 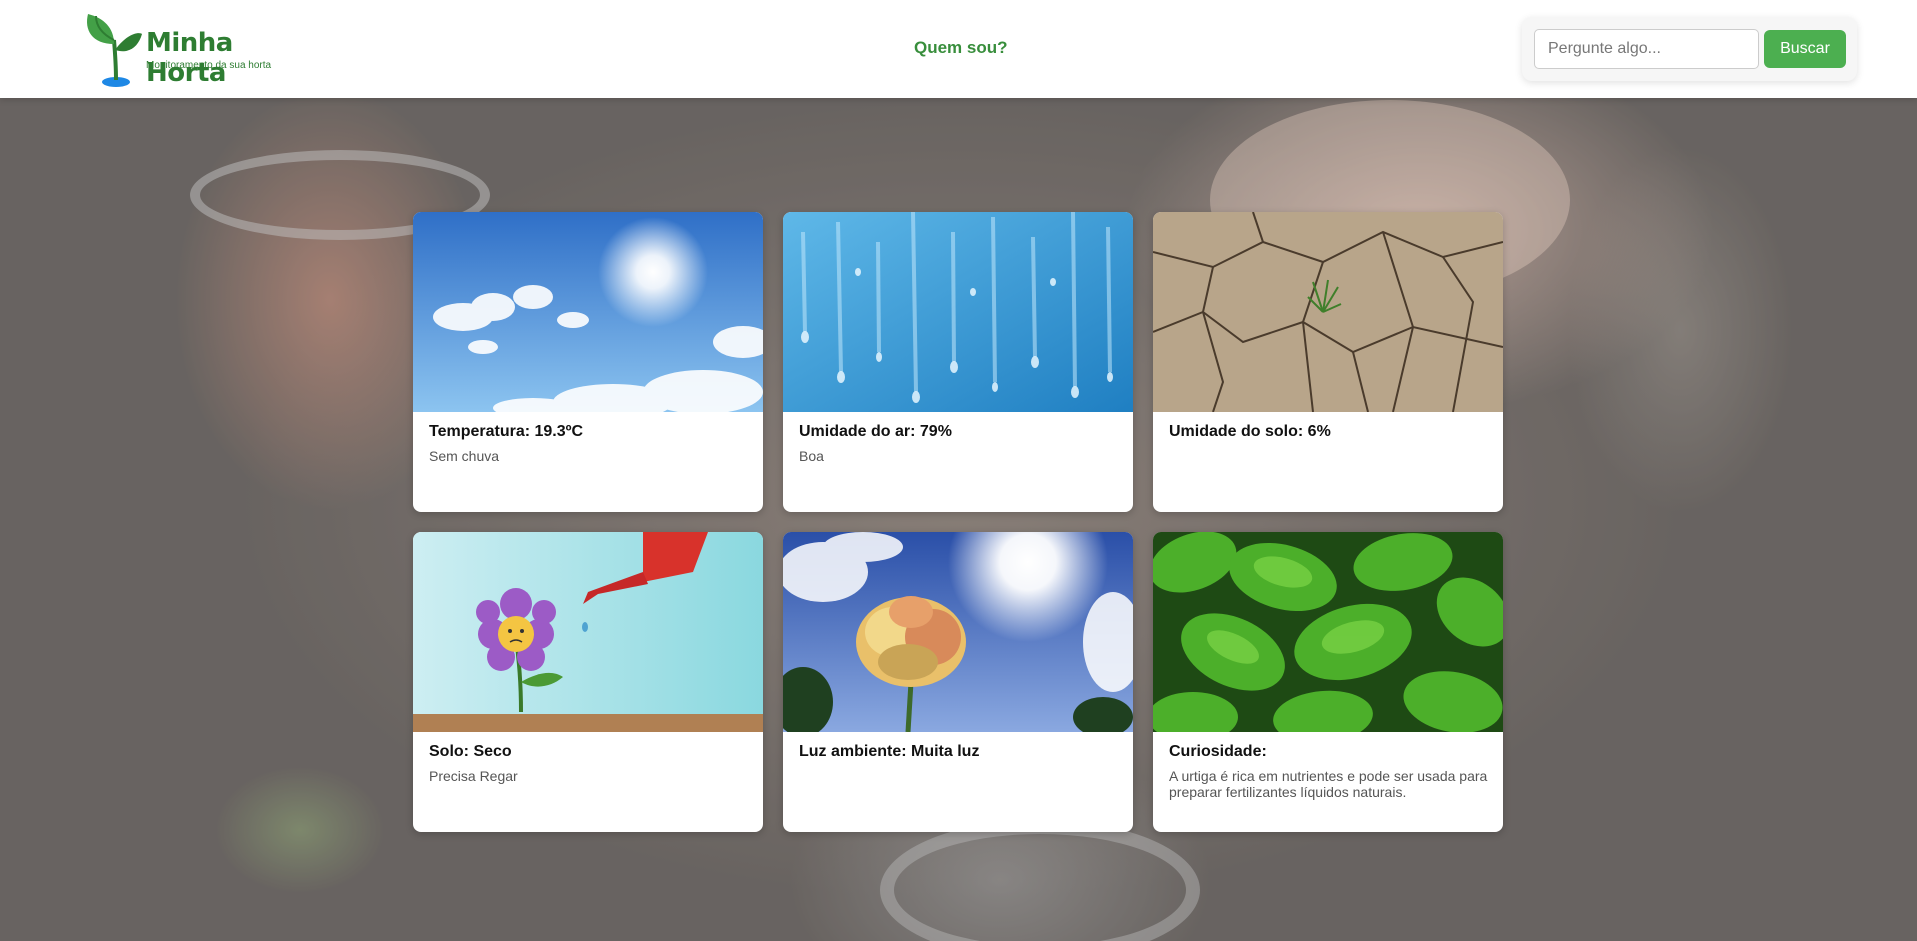 I want to click on flower-in-sun-image, so click(x=958, y=632).